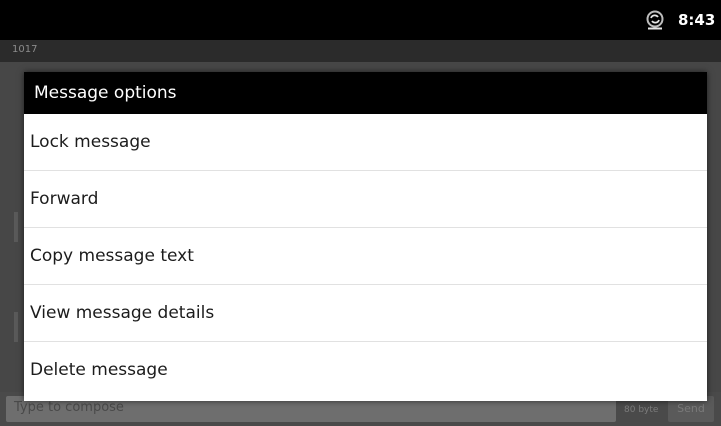  Describe the element at coordinates (105, 93) in the screenshot. I see `dialog-title: Message options` at that location.